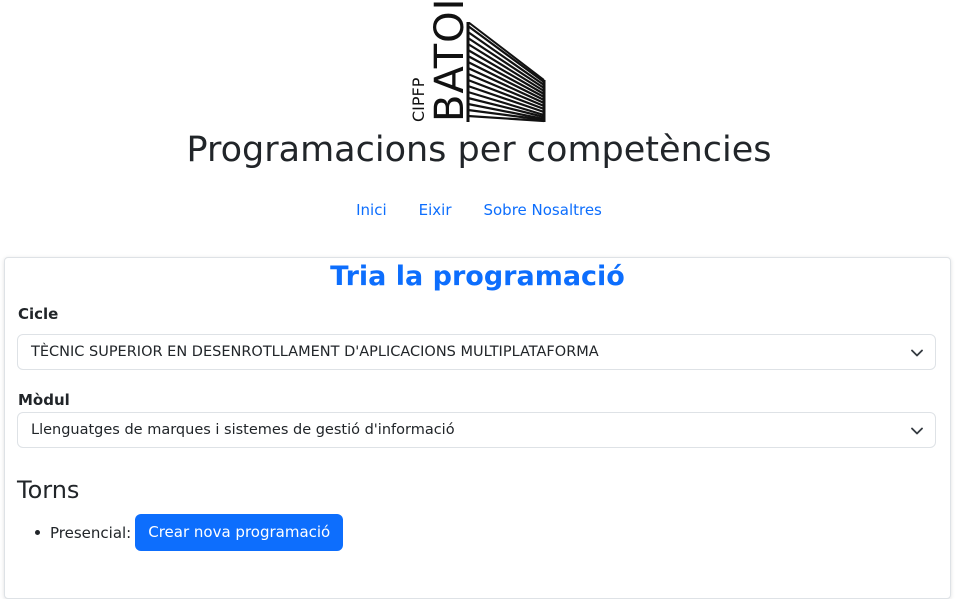 The image size is (958, 599). I want to click on bullet-icon, so click(37, 532).